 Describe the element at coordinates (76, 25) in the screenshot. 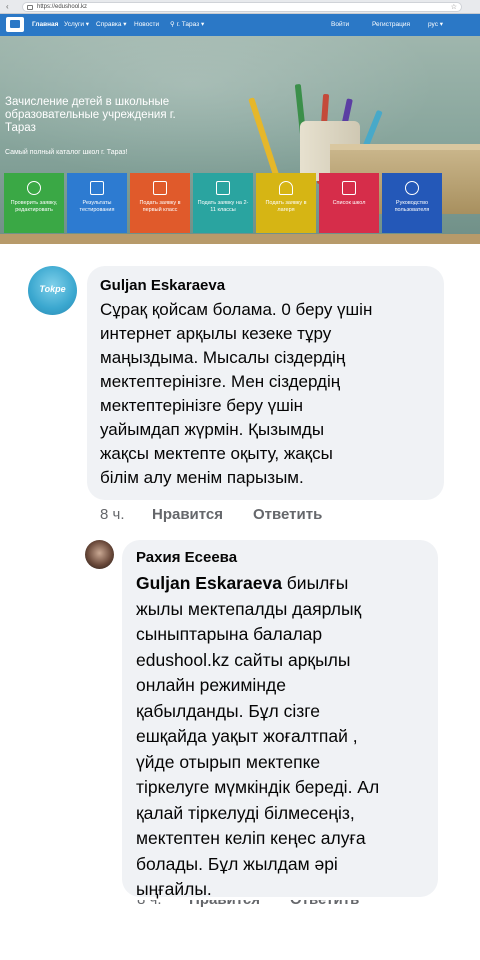

I see `nav-services: Услуги ▾` at that location.